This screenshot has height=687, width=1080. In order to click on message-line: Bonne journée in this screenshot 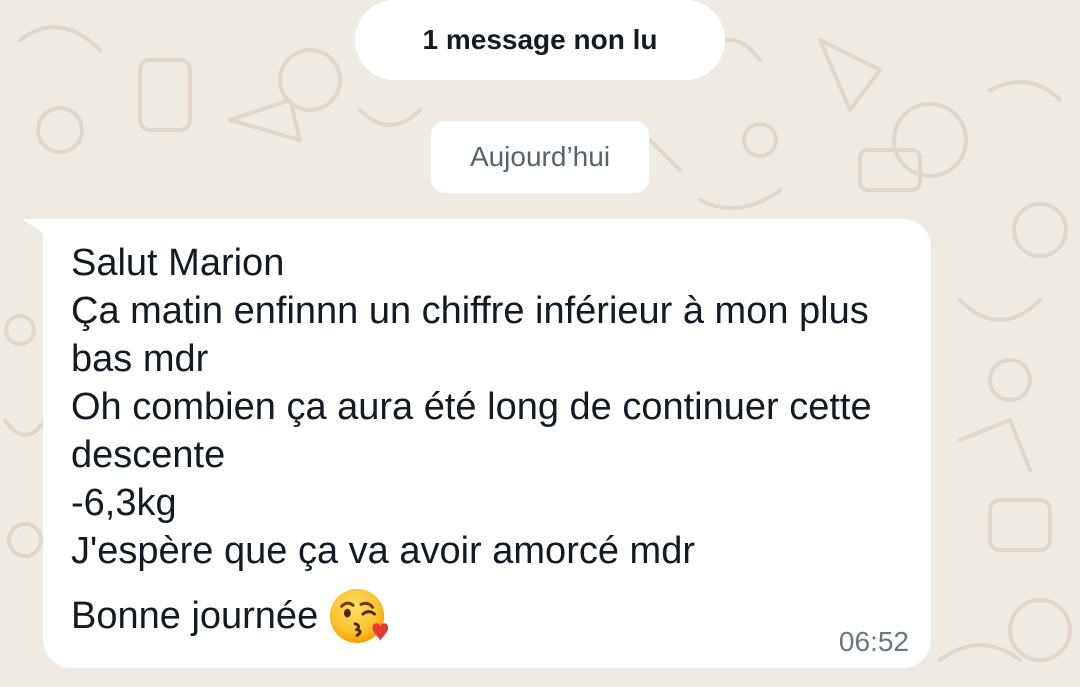, I will do `click(195, 616)`.